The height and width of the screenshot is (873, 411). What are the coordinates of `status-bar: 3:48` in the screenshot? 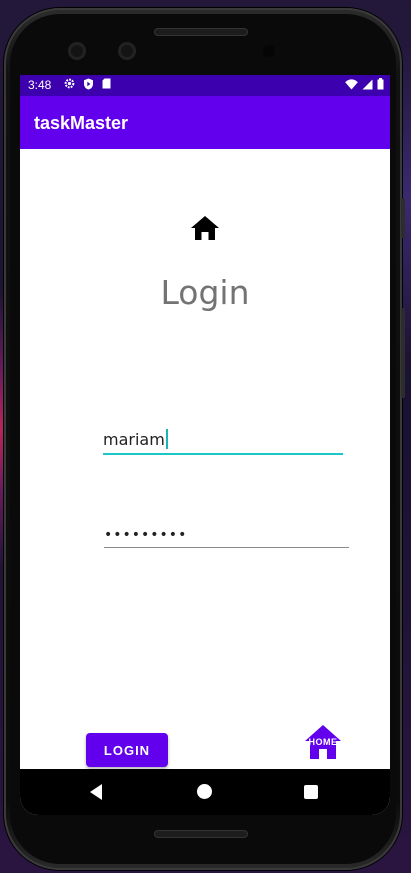 It's located at (205, 85).